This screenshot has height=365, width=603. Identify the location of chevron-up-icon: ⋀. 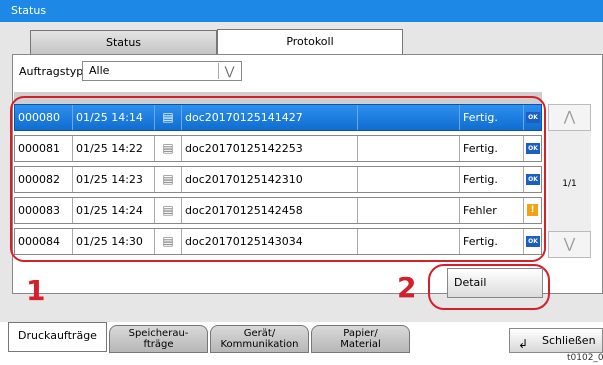
(569, 117).